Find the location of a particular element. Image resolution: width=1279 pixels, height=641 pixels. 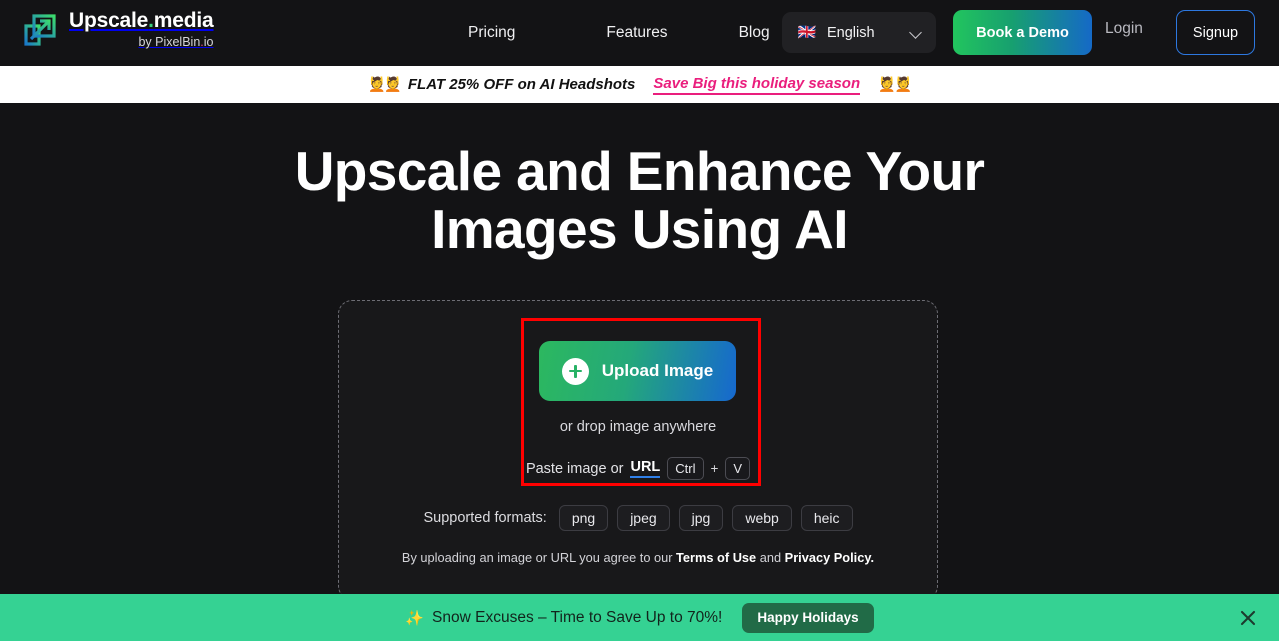

upscale-arrow-logo-icon is located at coordinates (40, 30).